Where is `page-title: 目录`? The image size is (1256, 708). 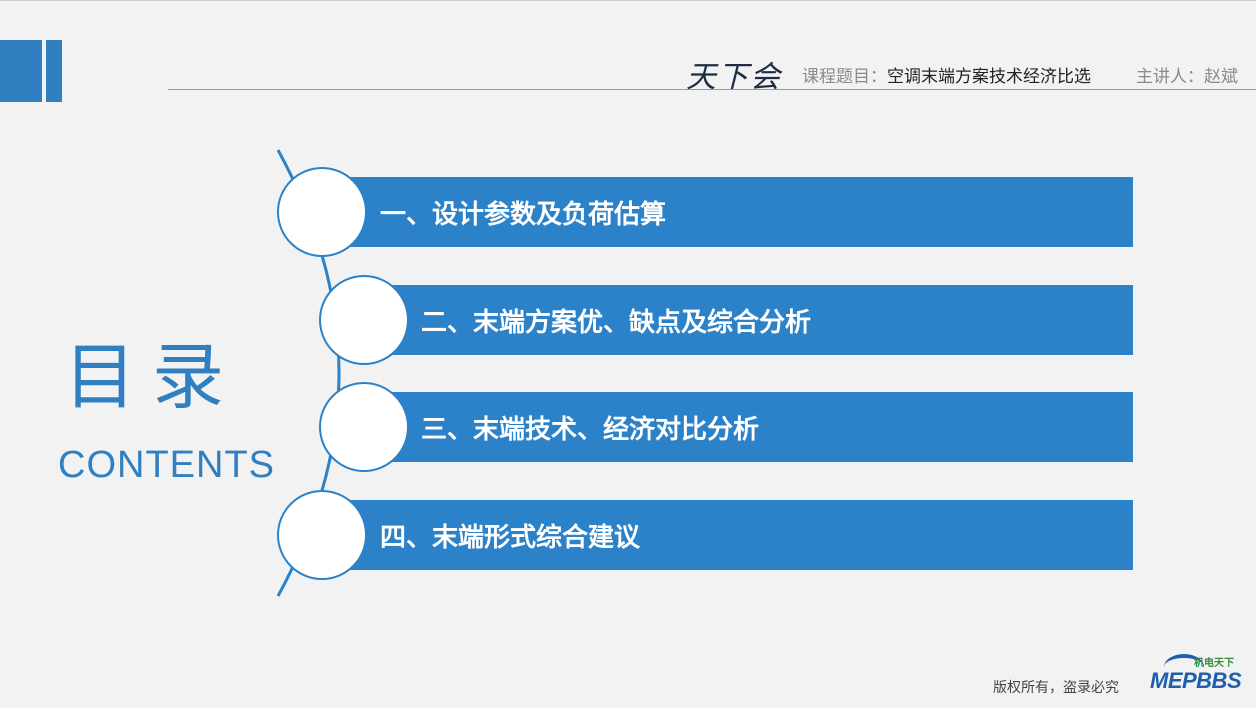 page-title: 目录 is located at coordinates (152, 377).